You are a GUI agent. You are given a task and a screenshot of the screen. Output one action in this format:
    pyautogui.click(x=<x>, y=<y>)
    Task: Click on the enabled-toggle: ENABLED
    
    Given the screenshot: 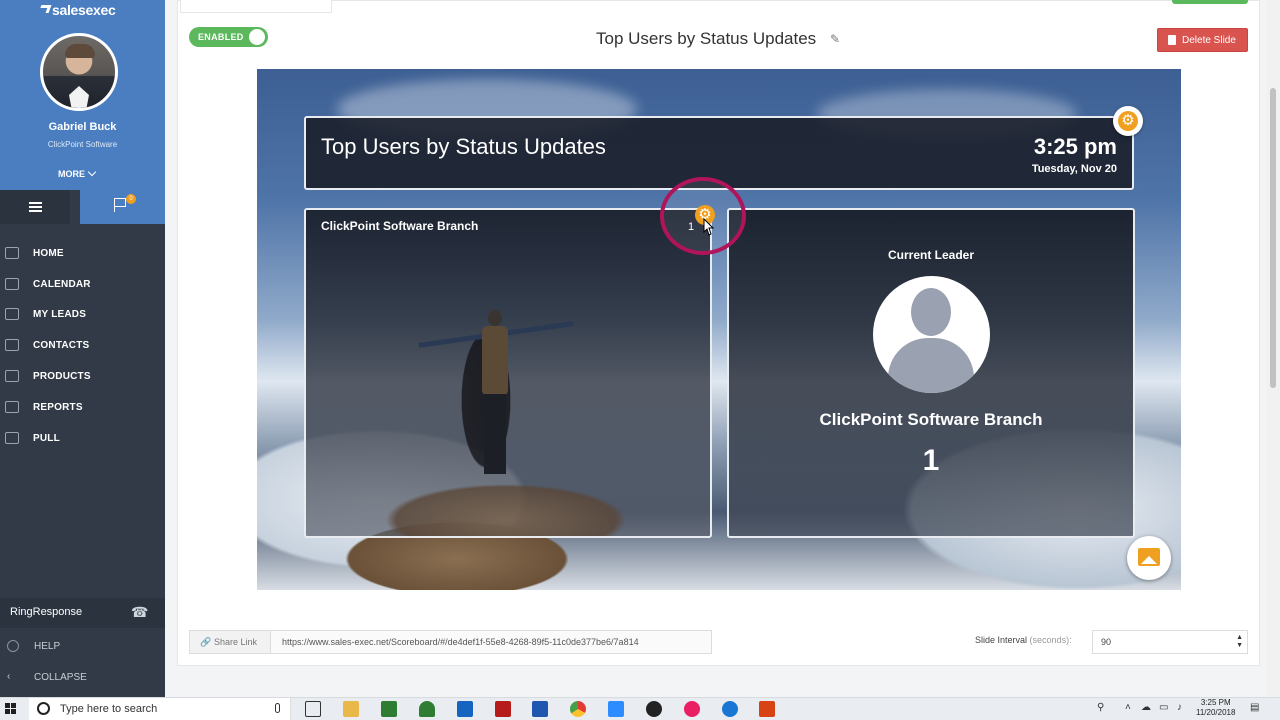 What is the action you would take?
    pyautogui.click(x=228, y=37)
    